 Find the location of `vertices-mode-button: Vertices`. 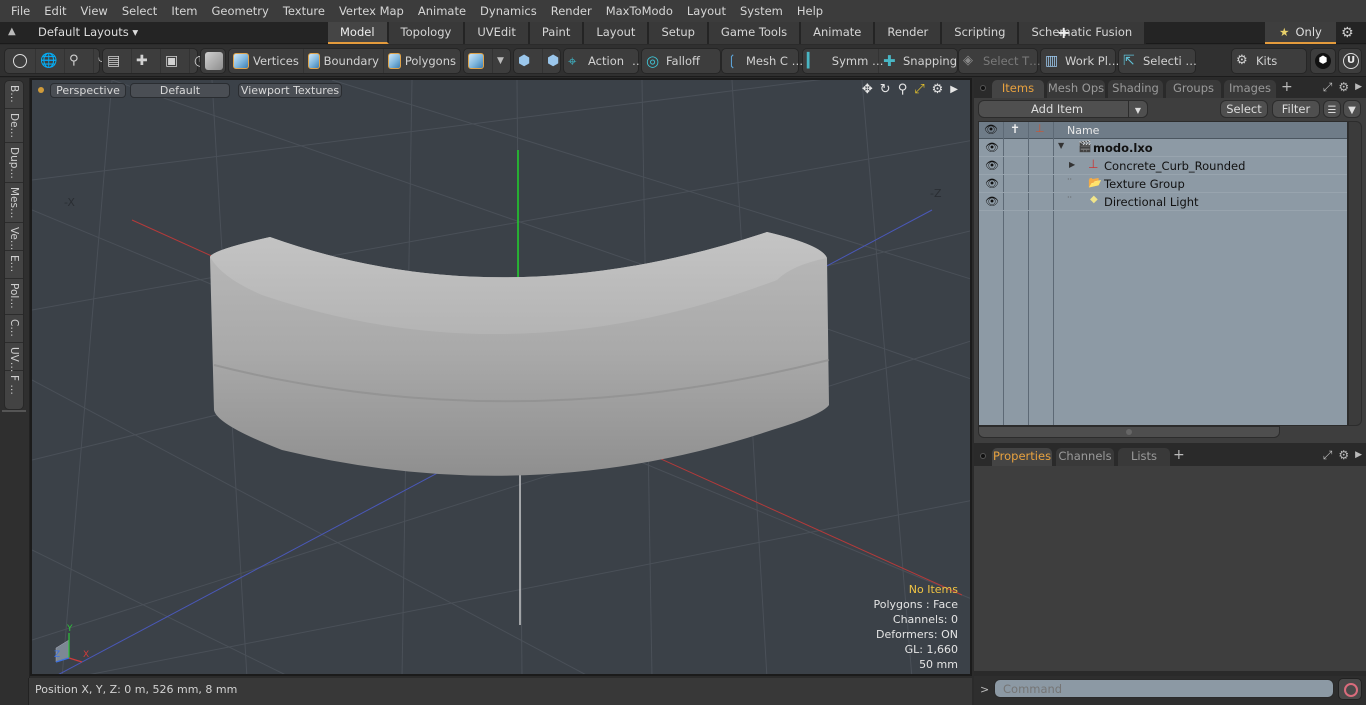

vertices-mode-button: Vertices is located at coordinates (266, 61).